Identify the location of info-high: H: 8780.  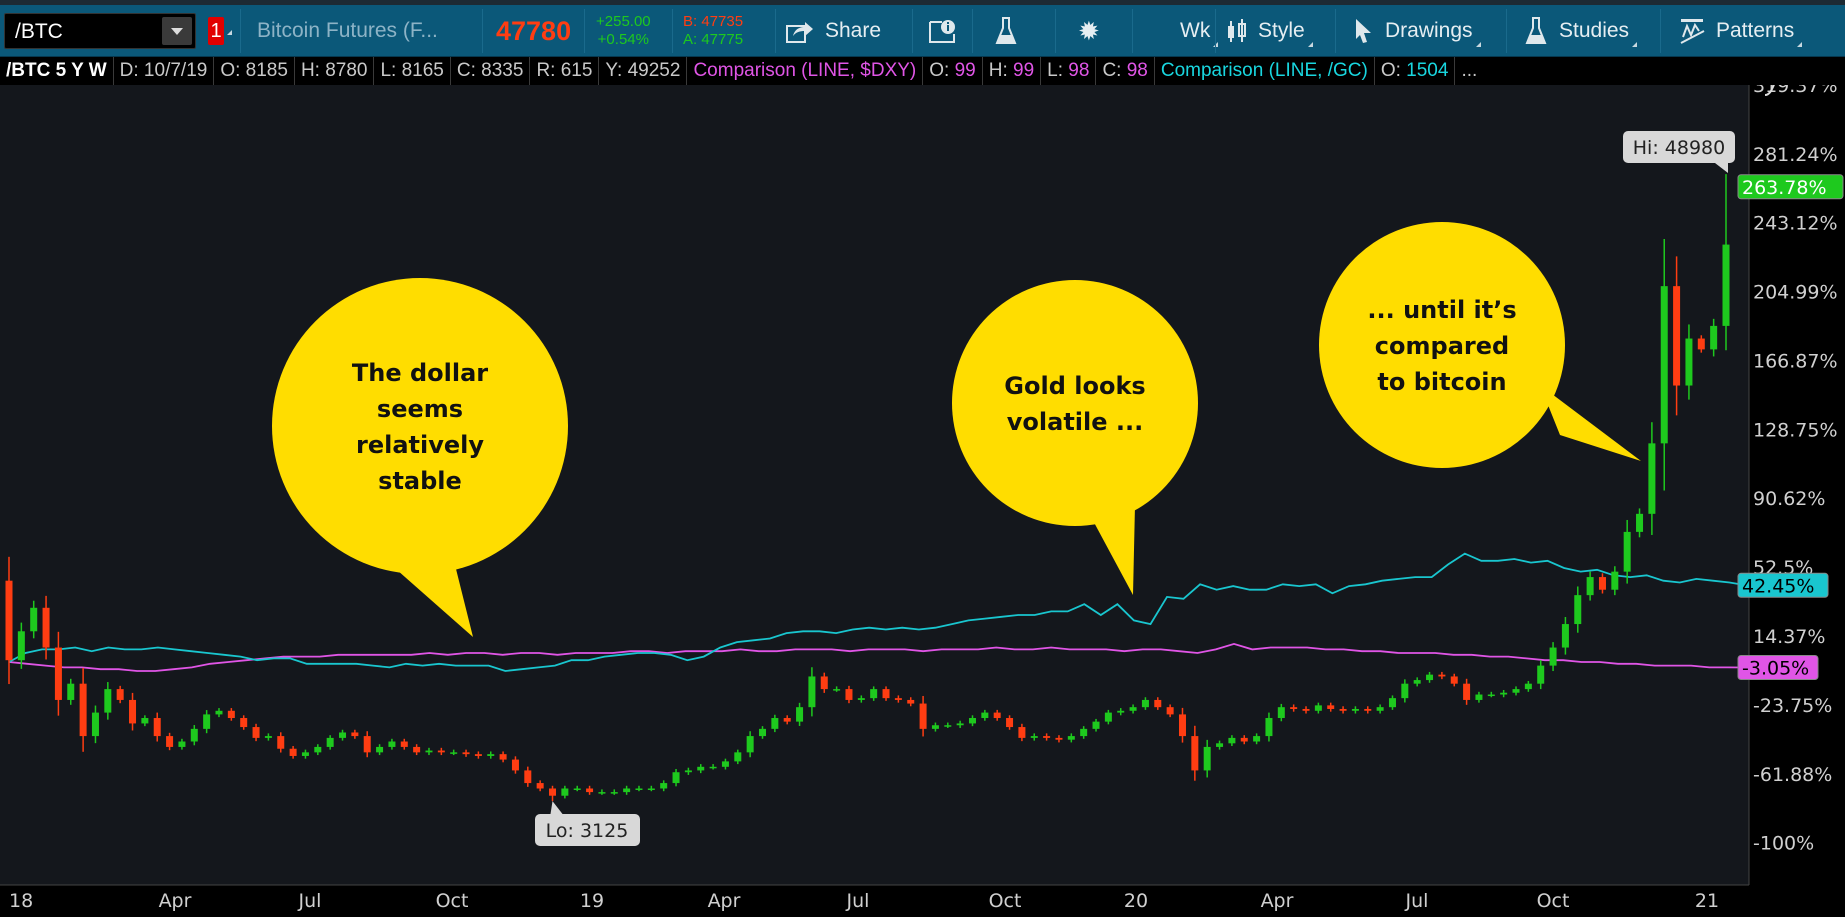
(335, 71).